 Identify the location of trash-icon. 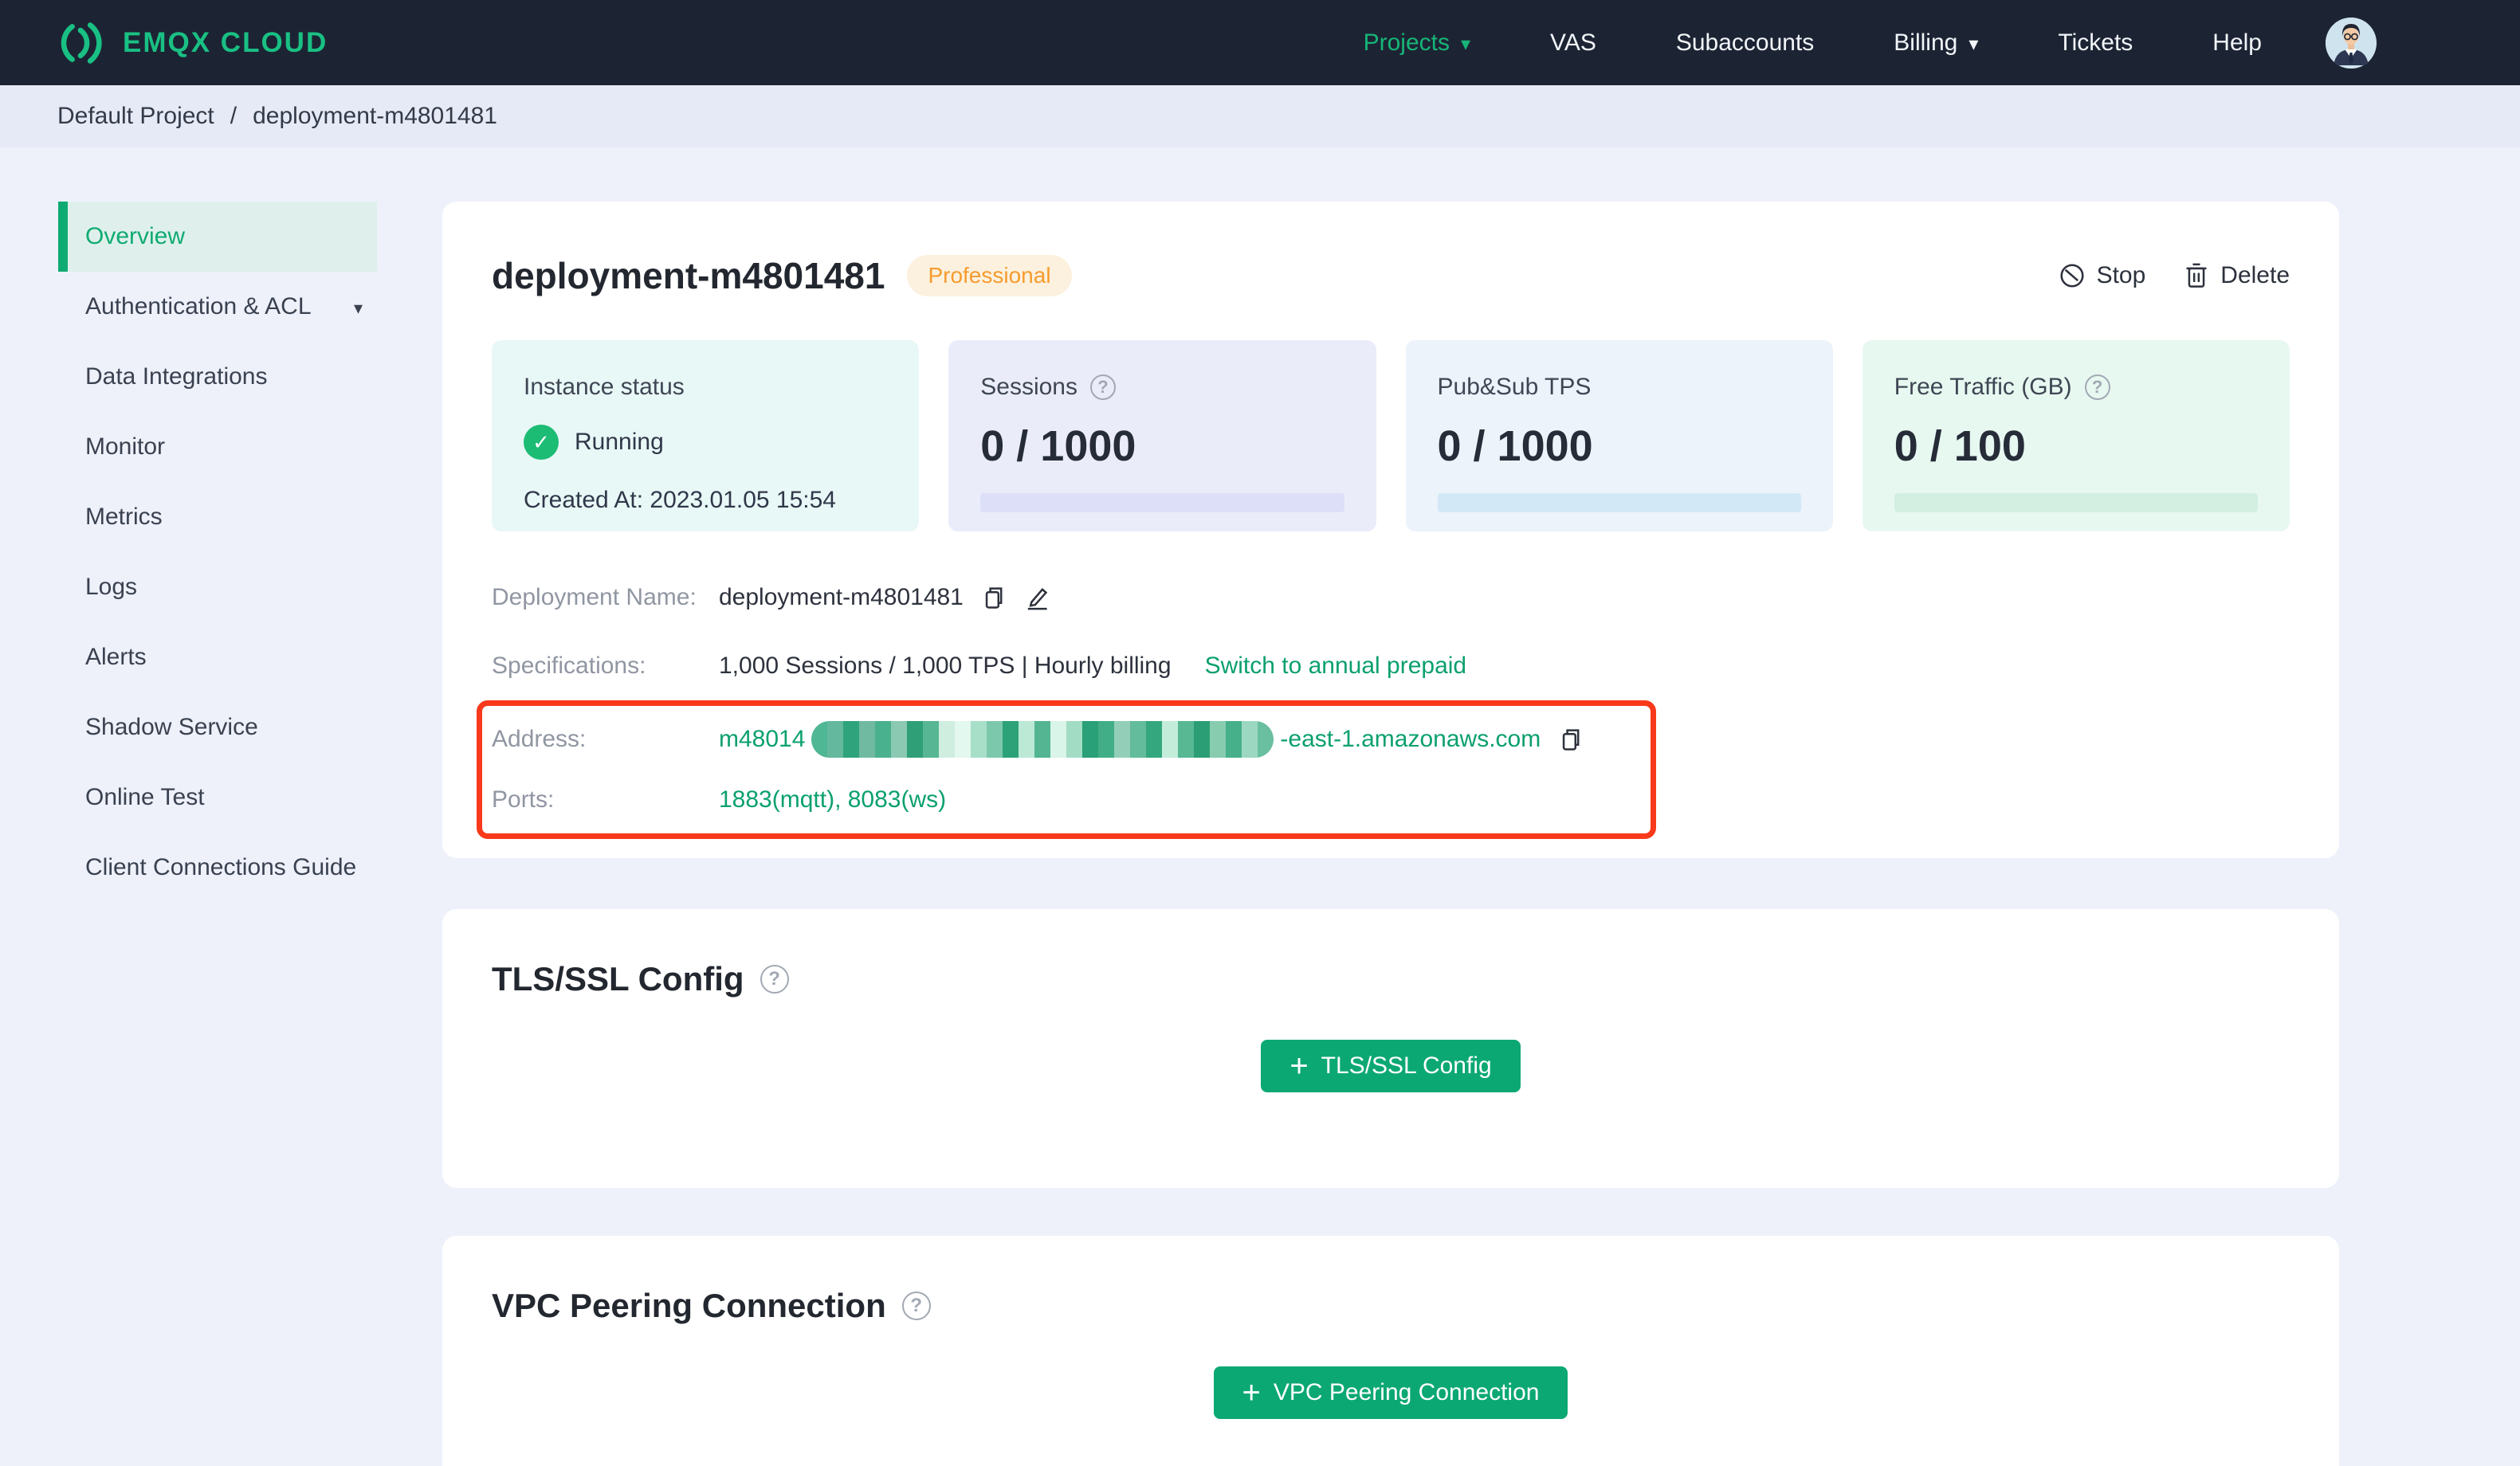
(2196, 275).